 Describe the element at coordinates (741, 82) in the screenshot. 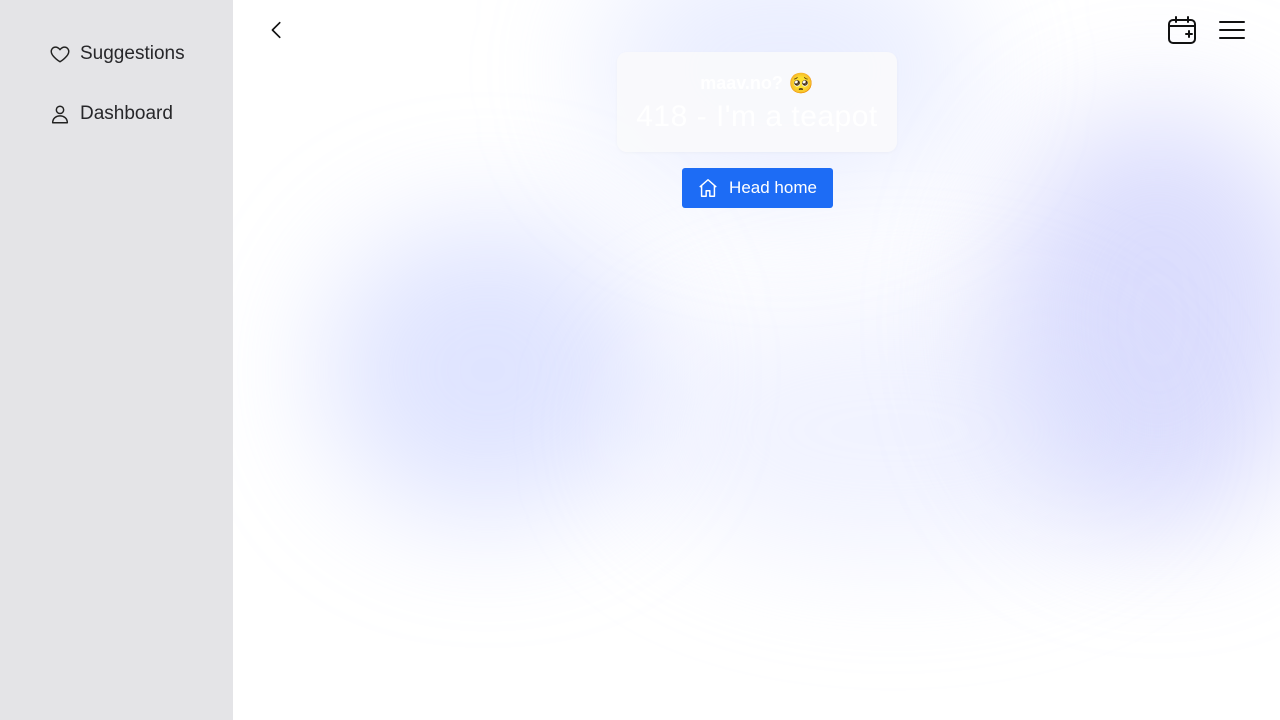

I see `brand-name: maav.no?` at that location.